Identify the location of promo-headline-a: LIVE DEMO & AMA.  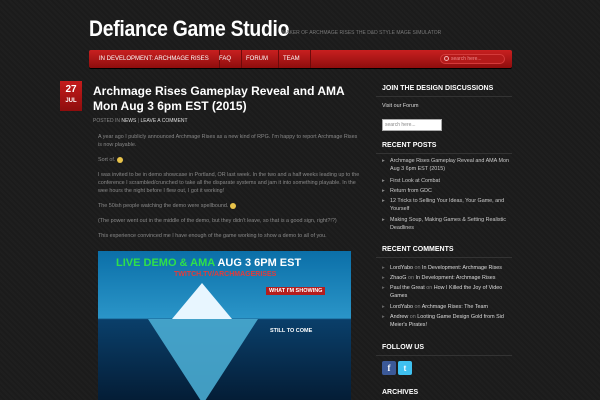
(167, 263).